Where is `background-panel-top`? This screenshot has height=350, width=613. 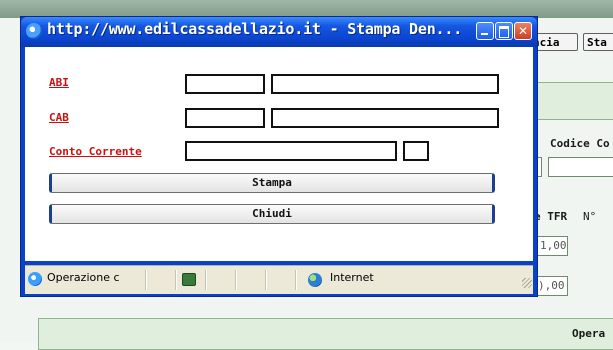
background-panel-top is located at coordinates (570, 101).